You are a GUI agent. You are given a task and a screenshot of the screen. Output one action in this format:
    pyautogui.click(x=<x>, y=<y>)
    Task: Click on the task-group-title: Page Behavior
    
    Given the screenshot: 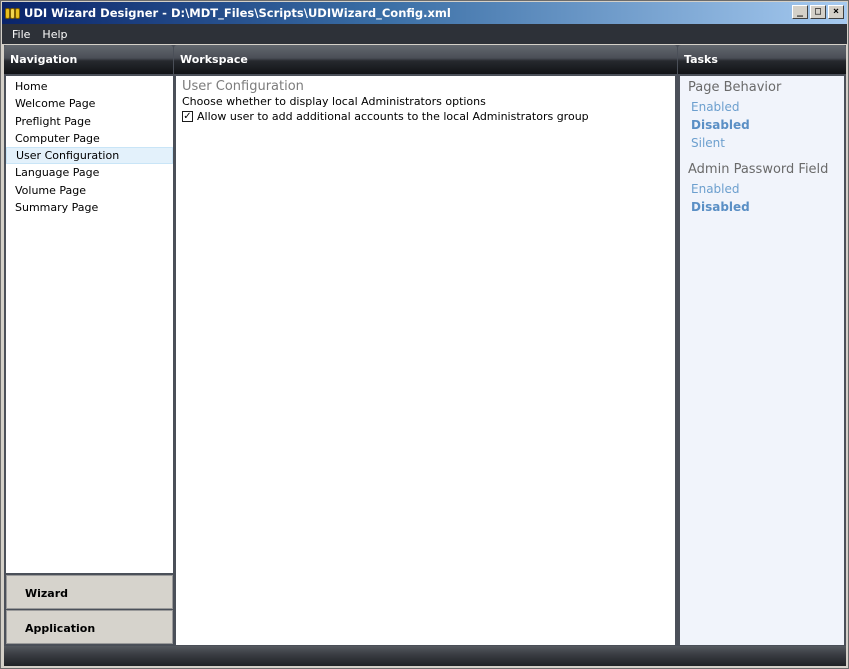 What is the action you would take?
    pyautogui.click(x=735, y=87)
    